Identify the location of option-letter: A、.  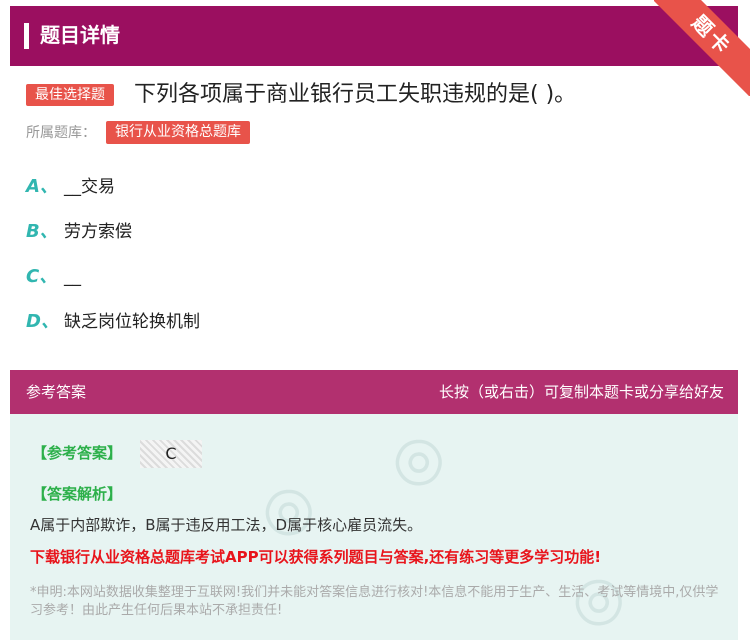
(42, 186).